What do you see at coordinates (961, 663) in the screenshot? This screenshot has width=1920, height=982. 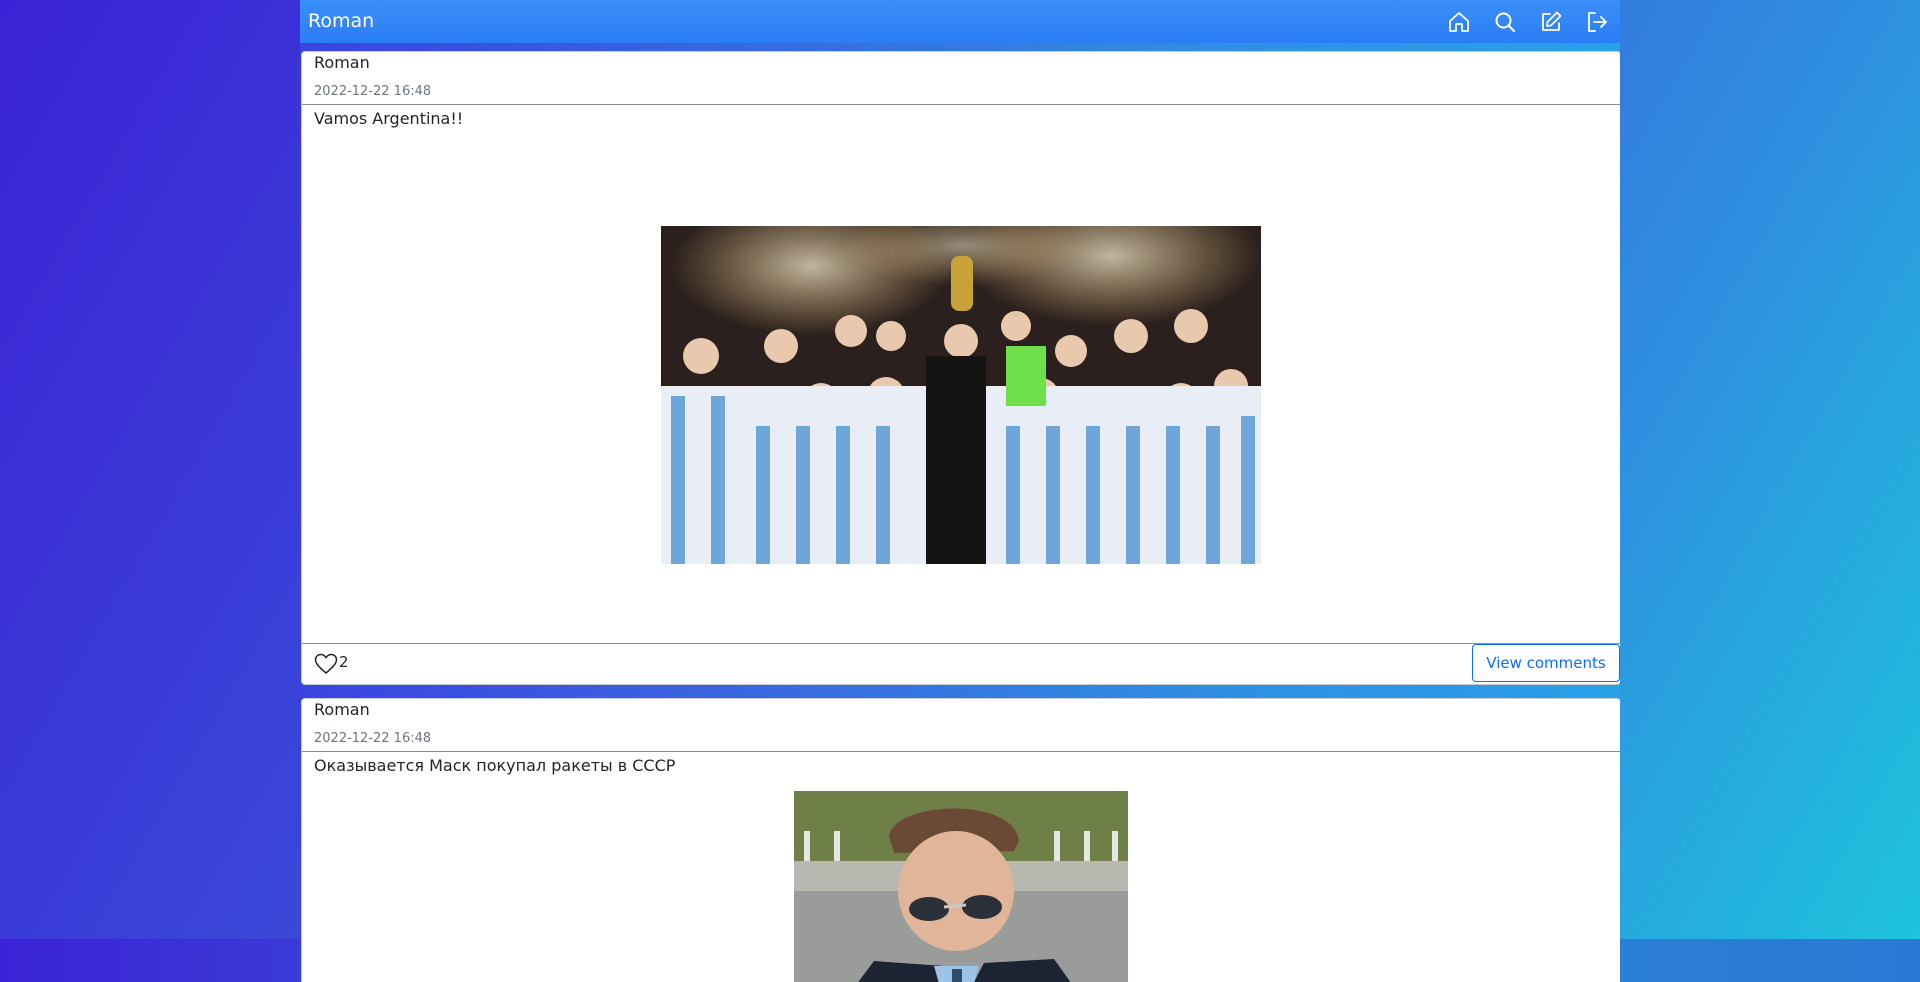 I see `post-footer: 2 View comments` at bounding box center [961, 663].